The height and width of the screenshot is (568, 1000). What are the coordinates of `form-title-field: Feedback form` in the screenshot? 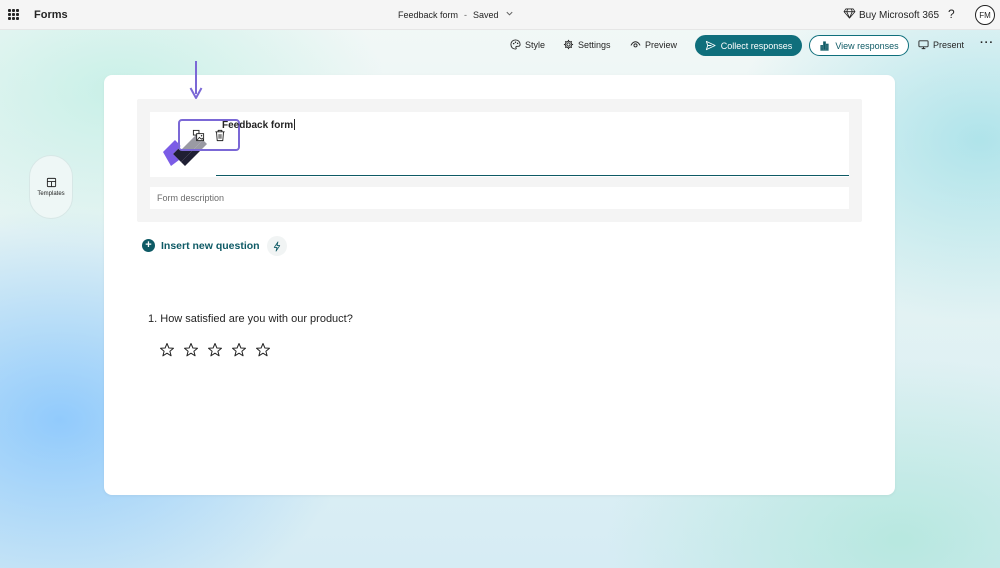 It's located at (259, 125).